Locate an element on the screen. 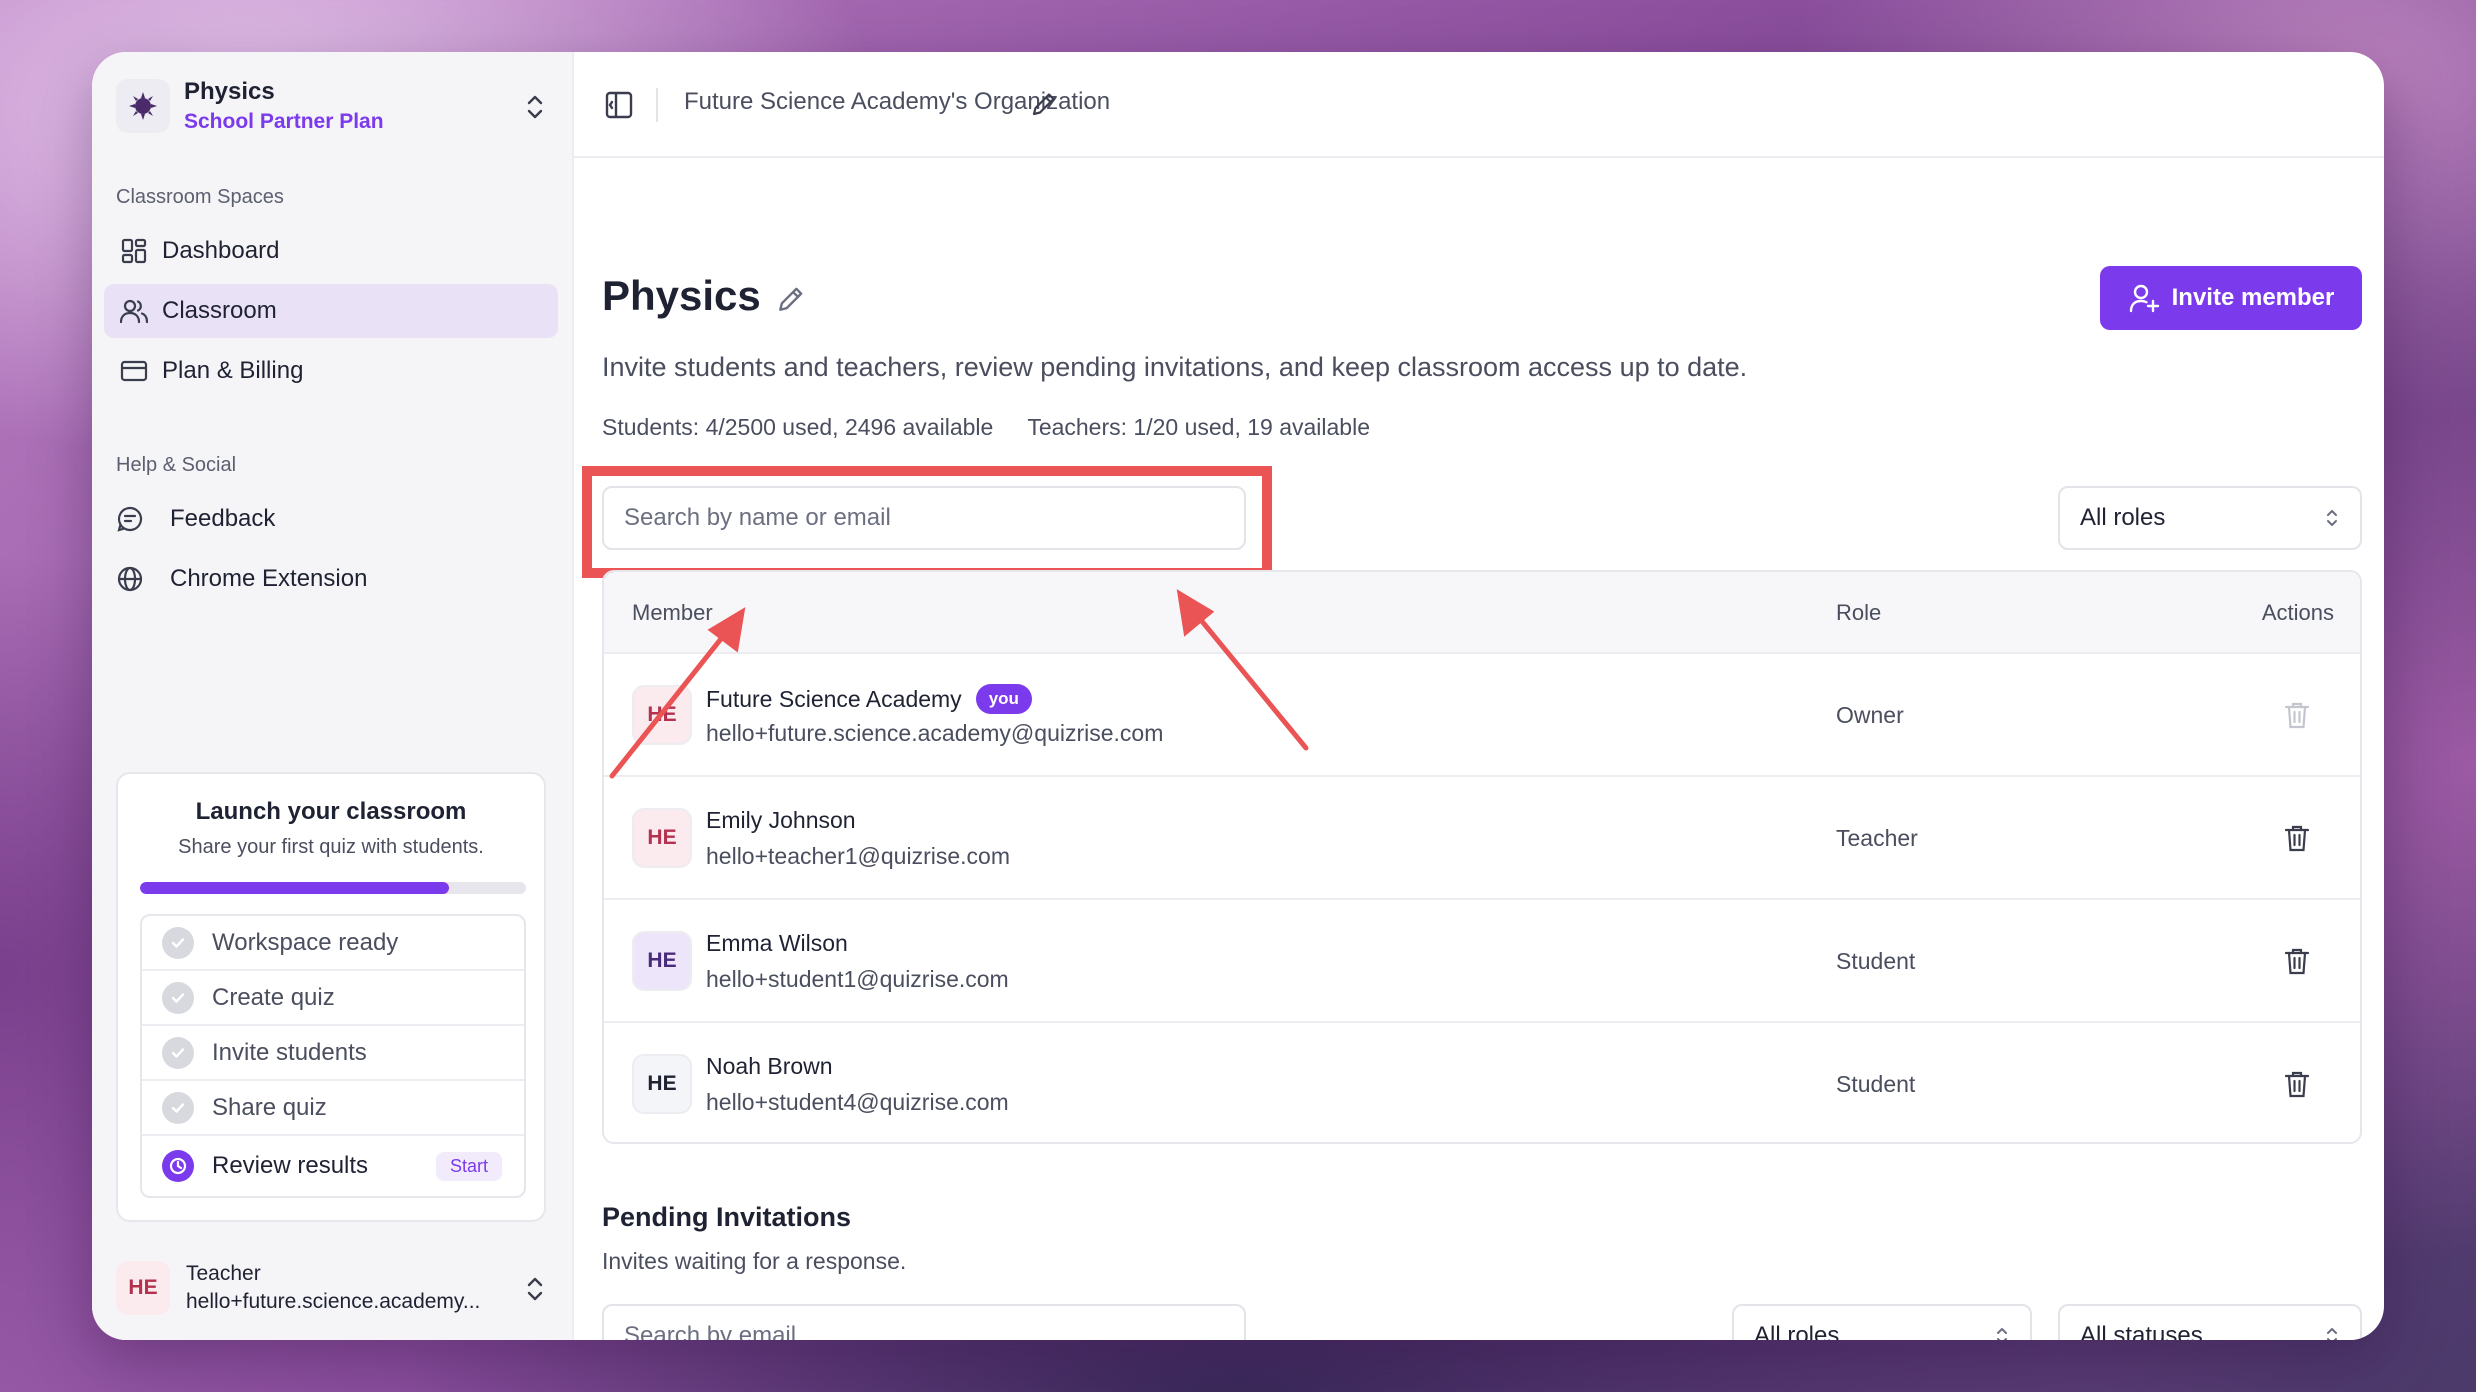  students-quota: Students: 4/2500 used, 2496 available is located at coordinates (798, 427).